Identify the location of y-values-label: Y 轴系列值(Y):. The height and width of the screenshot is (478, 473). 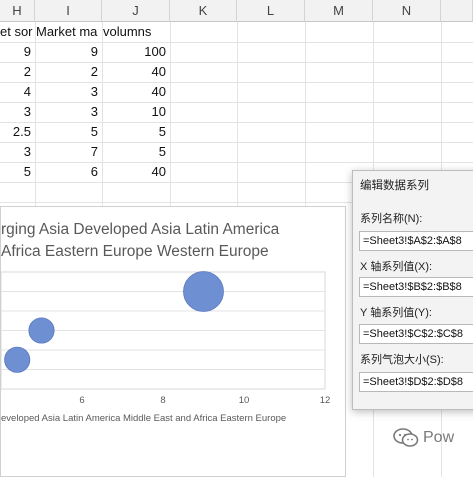
(396, 313).